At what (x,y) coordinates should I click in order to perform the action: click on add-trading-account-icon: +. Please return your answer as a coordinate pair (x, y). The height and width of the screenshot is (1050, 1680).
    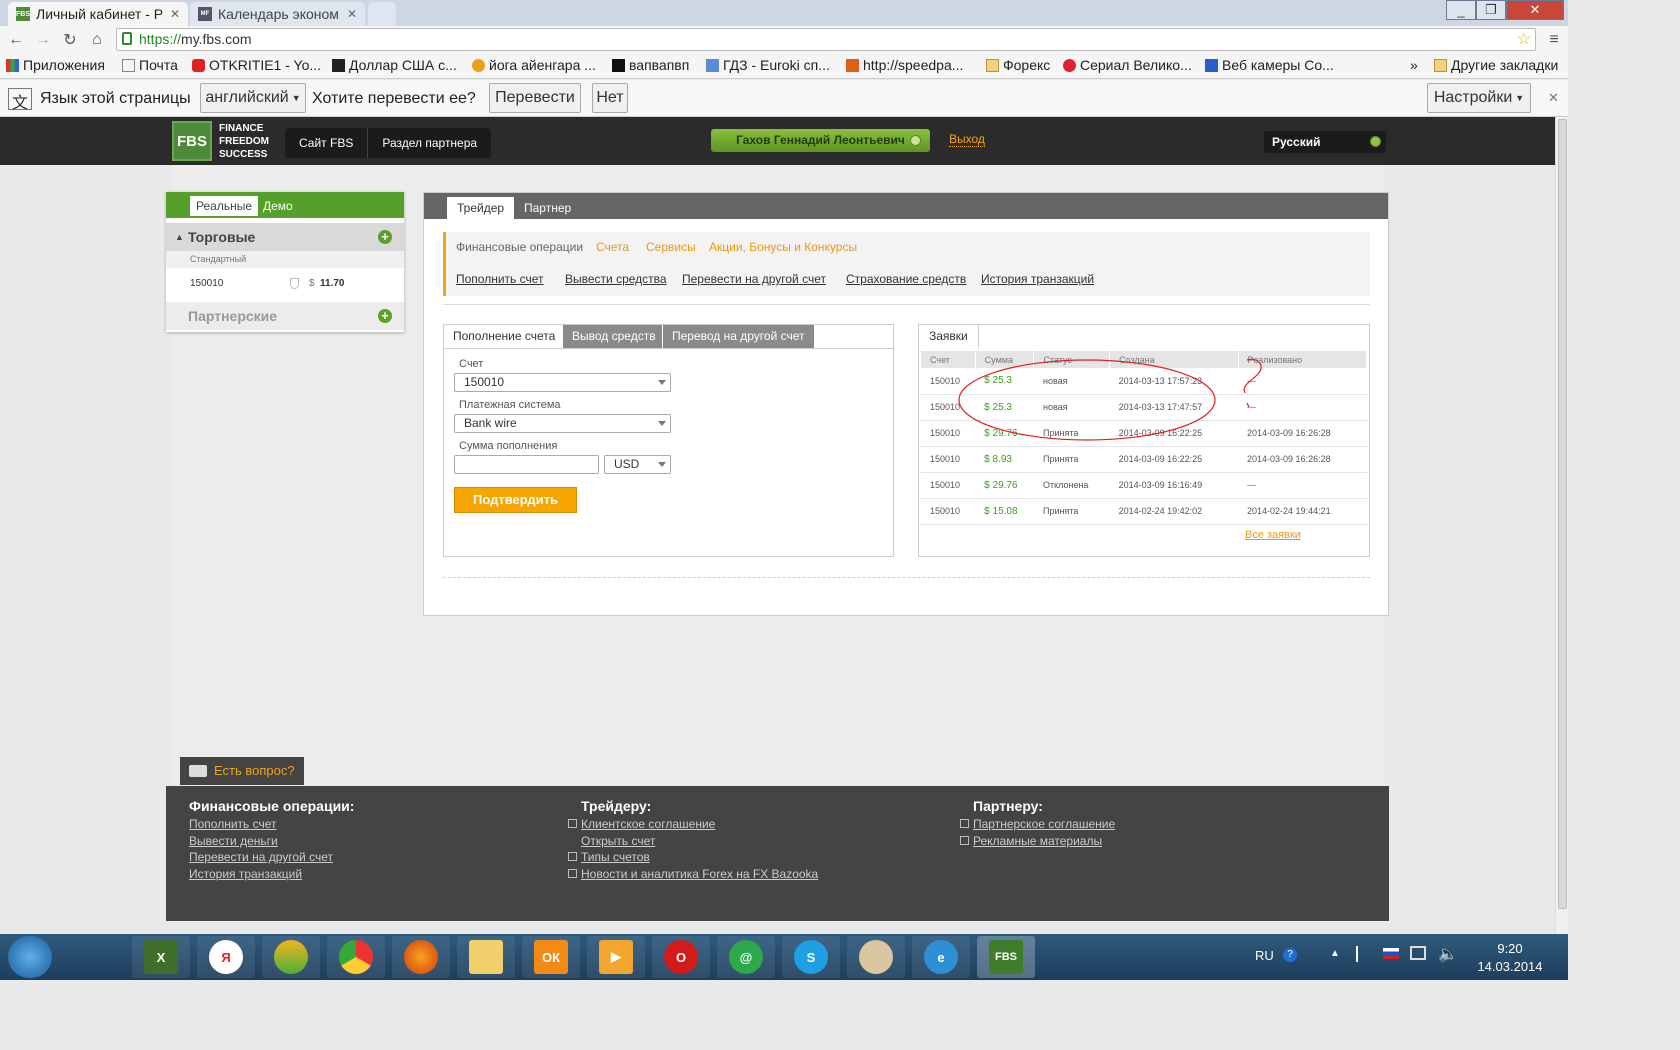
    Looking at the image, I should click on (385, 237).